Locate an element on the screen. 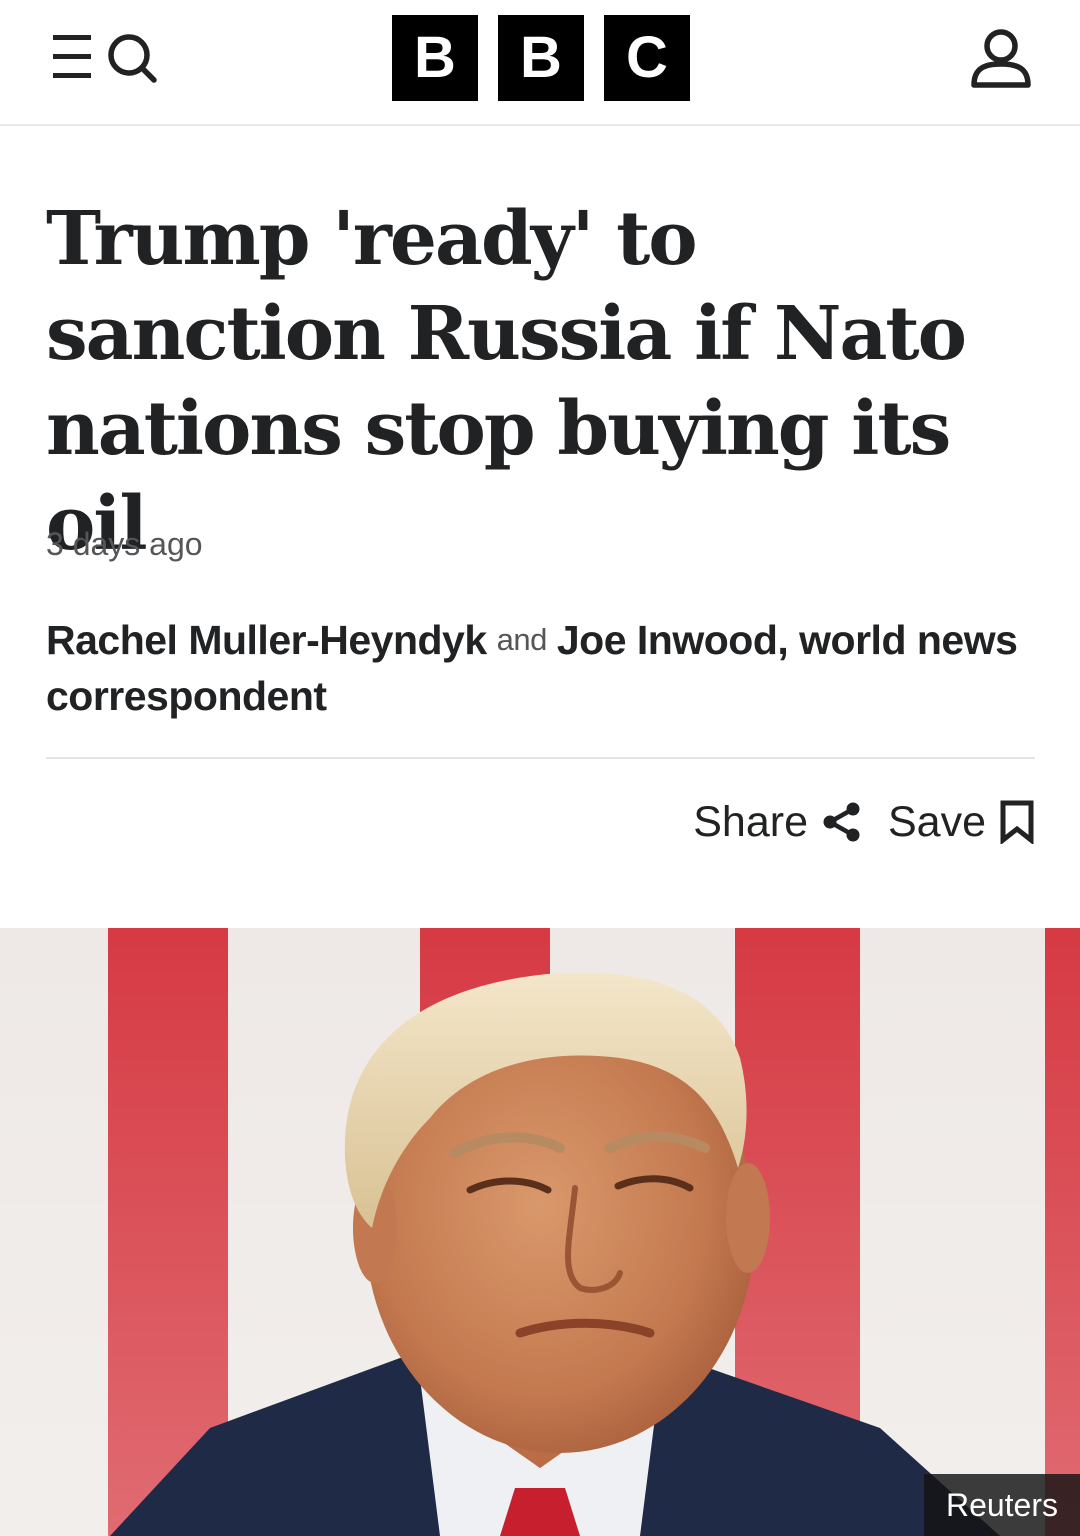  article-actions: Share Save is located at coordinates (863, 822).